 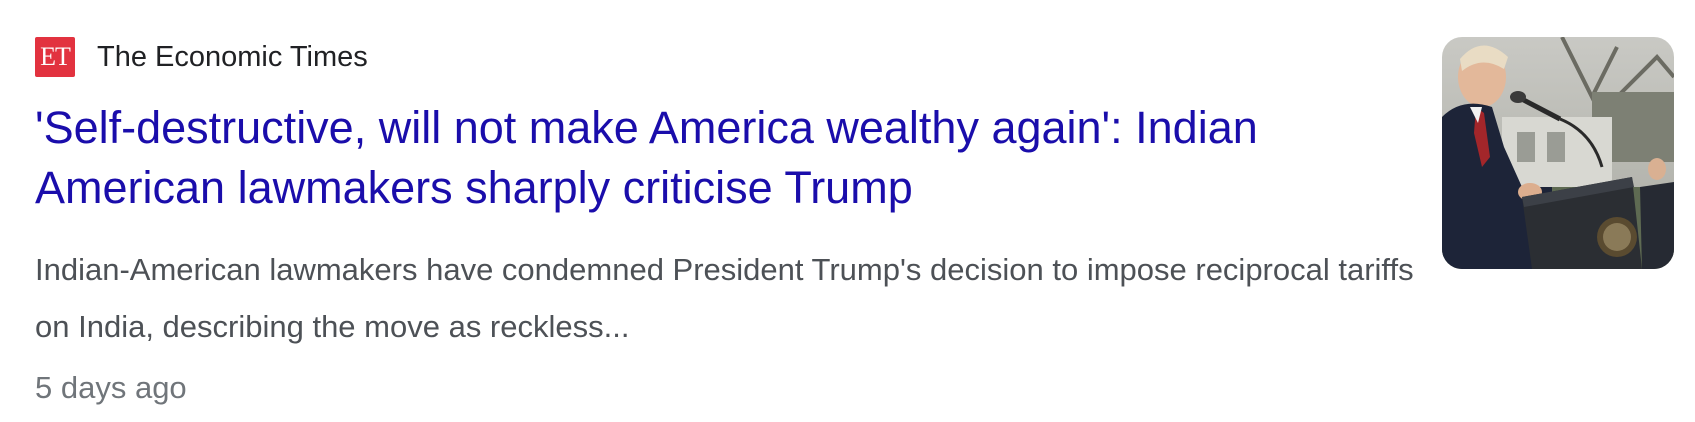 I want to click on timestamp: 5 days ago, so click(x=111, y=387).